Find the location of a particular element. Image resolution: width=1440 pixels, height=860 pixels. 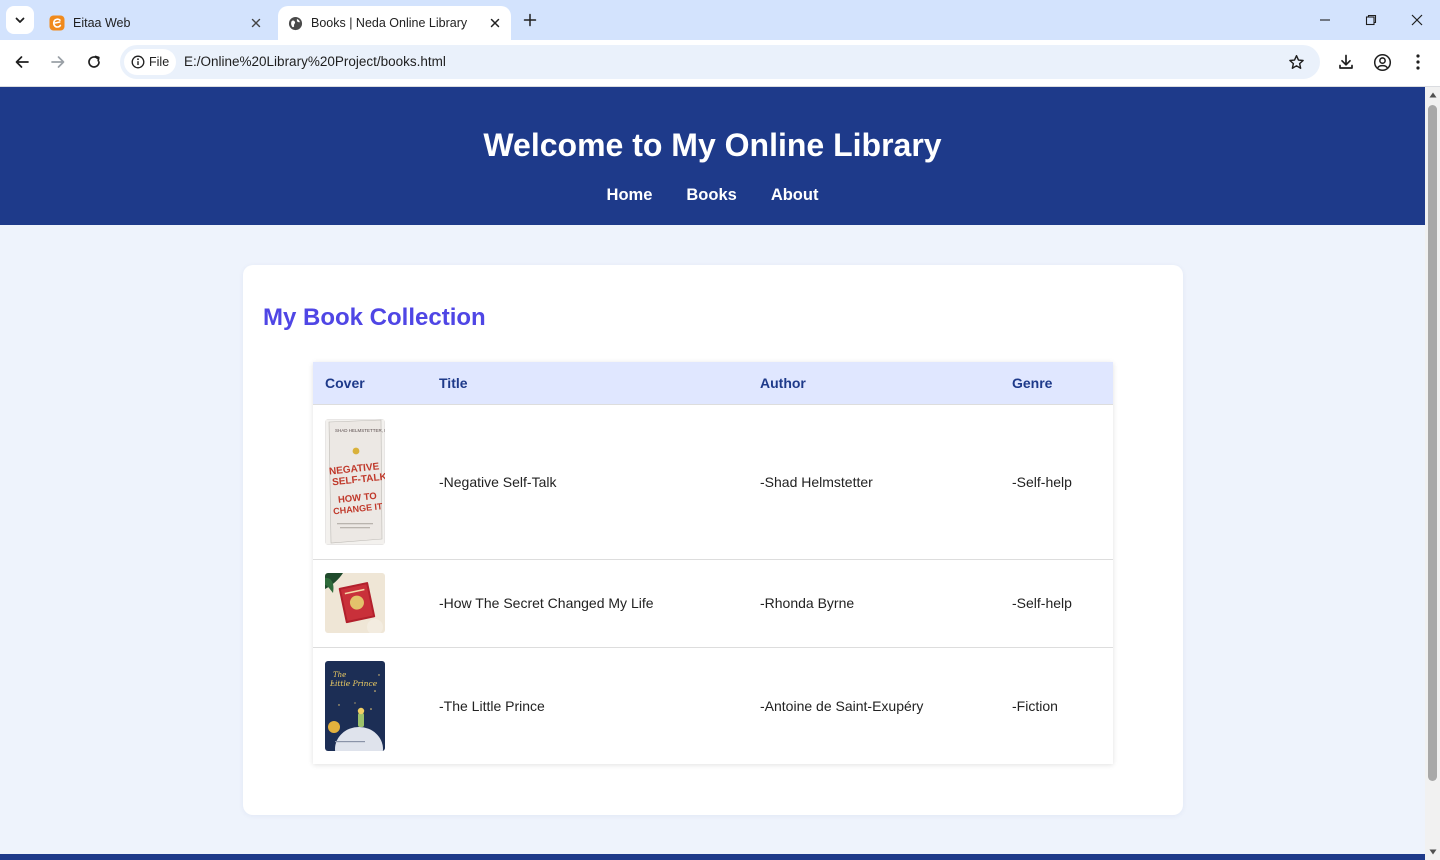

site-nav: Home Books About is located at coordinates (712, 195).